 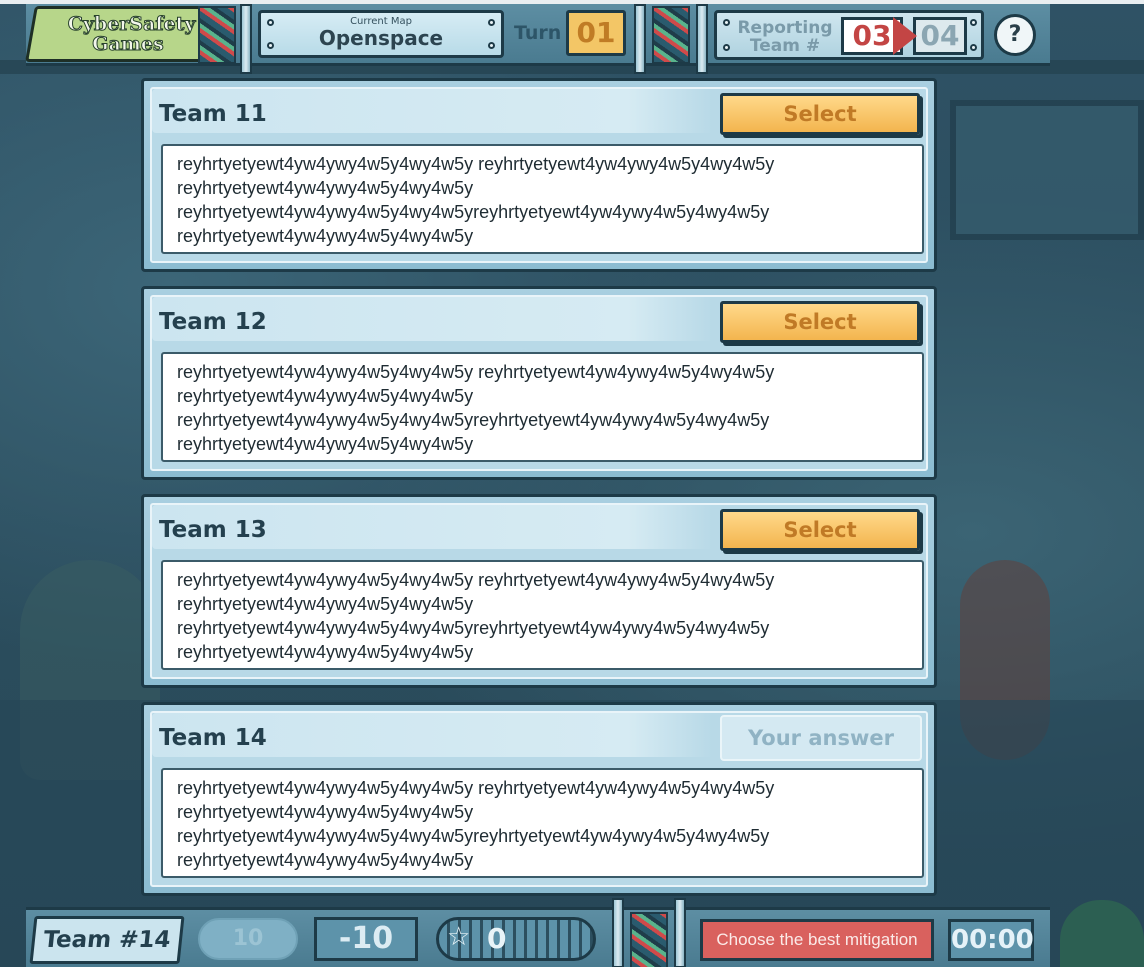 What do you see at coordinates (107, 940) in the screenshot?
I see `player-team-tag: Team #14` at bounding box center [107, 940].